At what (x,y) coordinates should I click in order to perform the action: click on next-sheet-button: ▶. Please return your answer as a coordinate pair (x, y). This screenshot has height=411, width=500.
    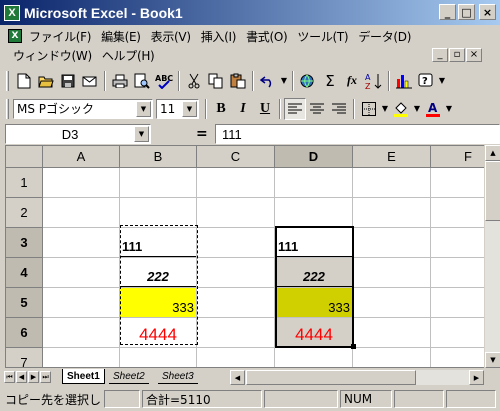
    Looking at the image, I should click on (33, 377).